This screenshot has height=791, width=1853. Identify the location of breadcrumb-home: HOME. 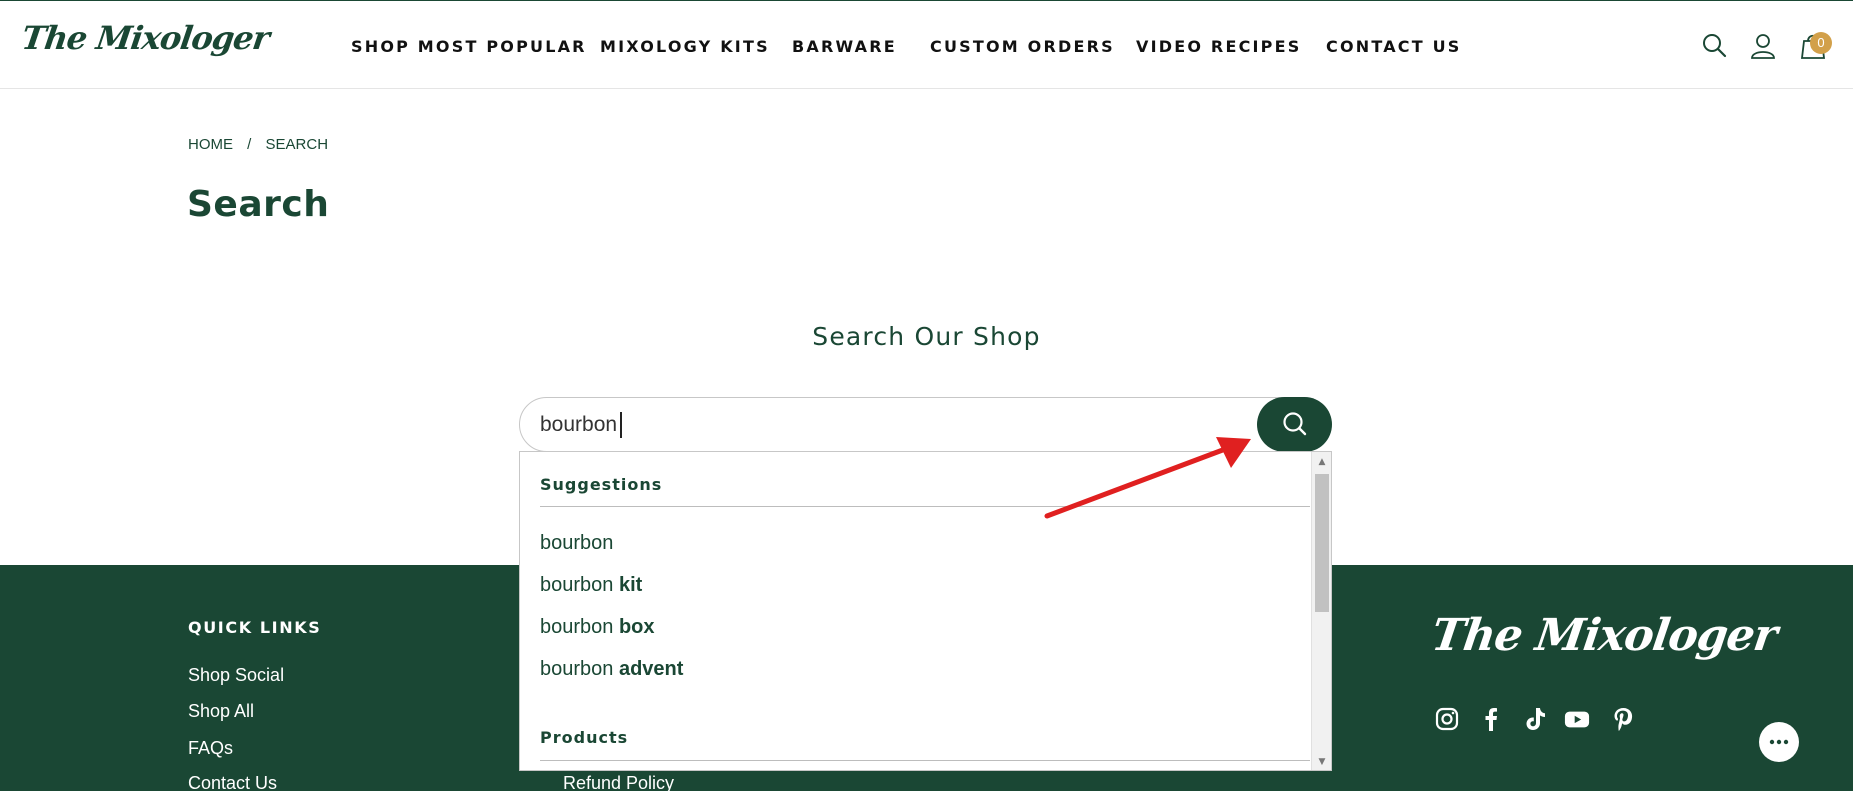
(210, 144).